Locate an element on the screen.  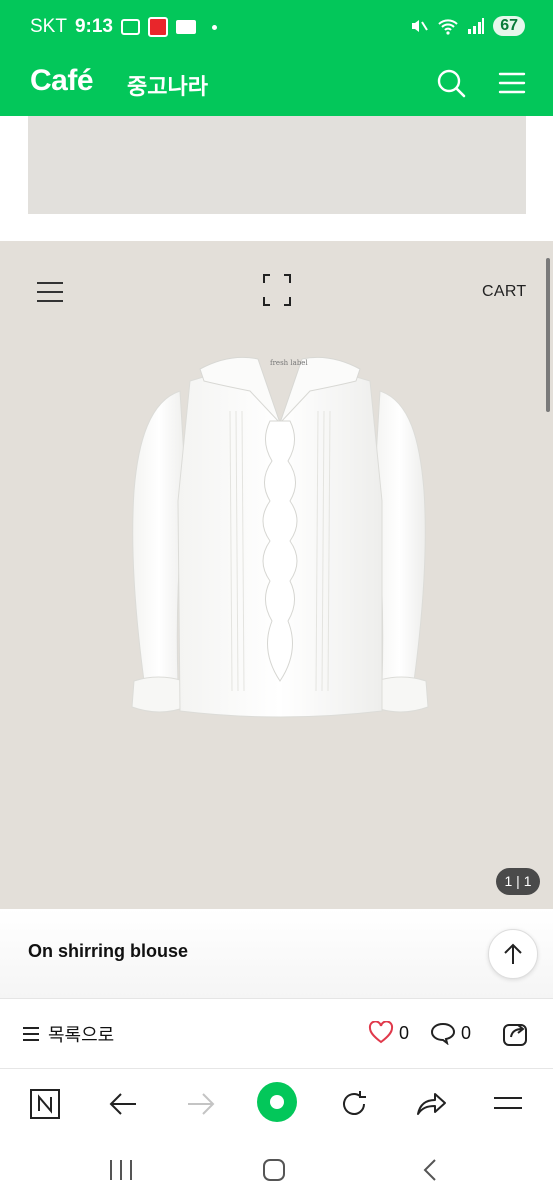
clock: 9:13 is located at coordinates (93, 26).